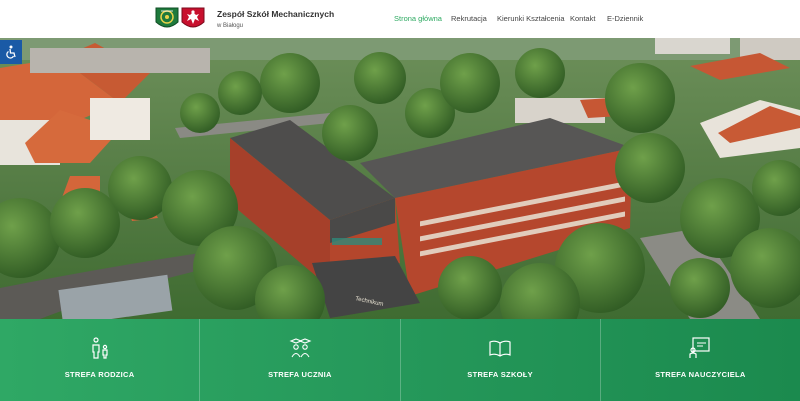  Describe the element at coordinates (501, 360) in the screenshot. I see `zone-school: STREFA SZKOŁY` at that location.